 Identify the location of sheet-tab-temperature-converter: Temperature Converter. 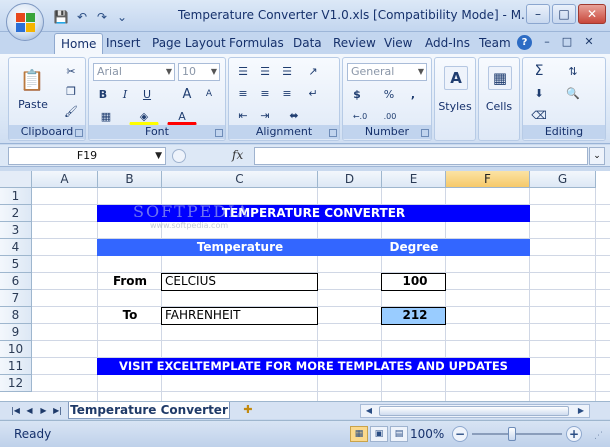
(149, 410).